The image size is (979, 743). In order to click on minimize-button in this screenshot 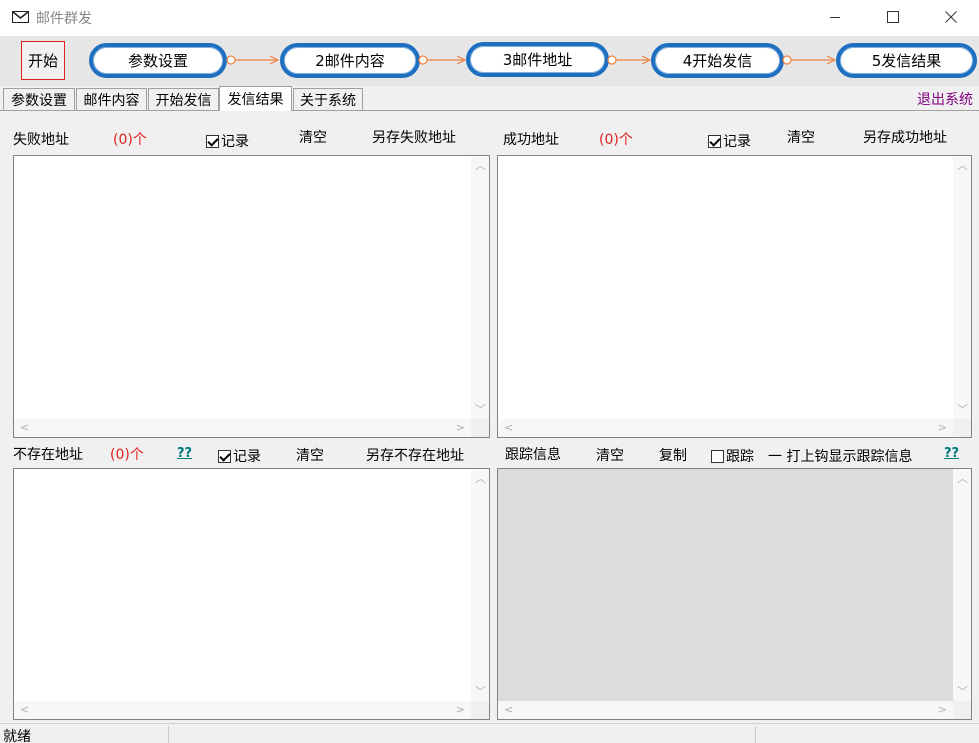, I will do `click(835, 17)`.